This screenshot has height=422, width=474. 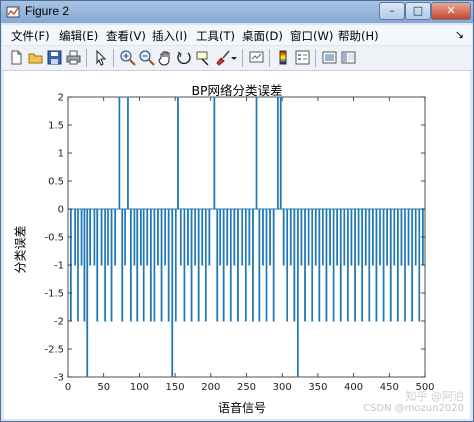 What do you see at coordinates (175, 387) in the screenshot?
I see `x-tick-label: 150` at bounding box center [175, 387].